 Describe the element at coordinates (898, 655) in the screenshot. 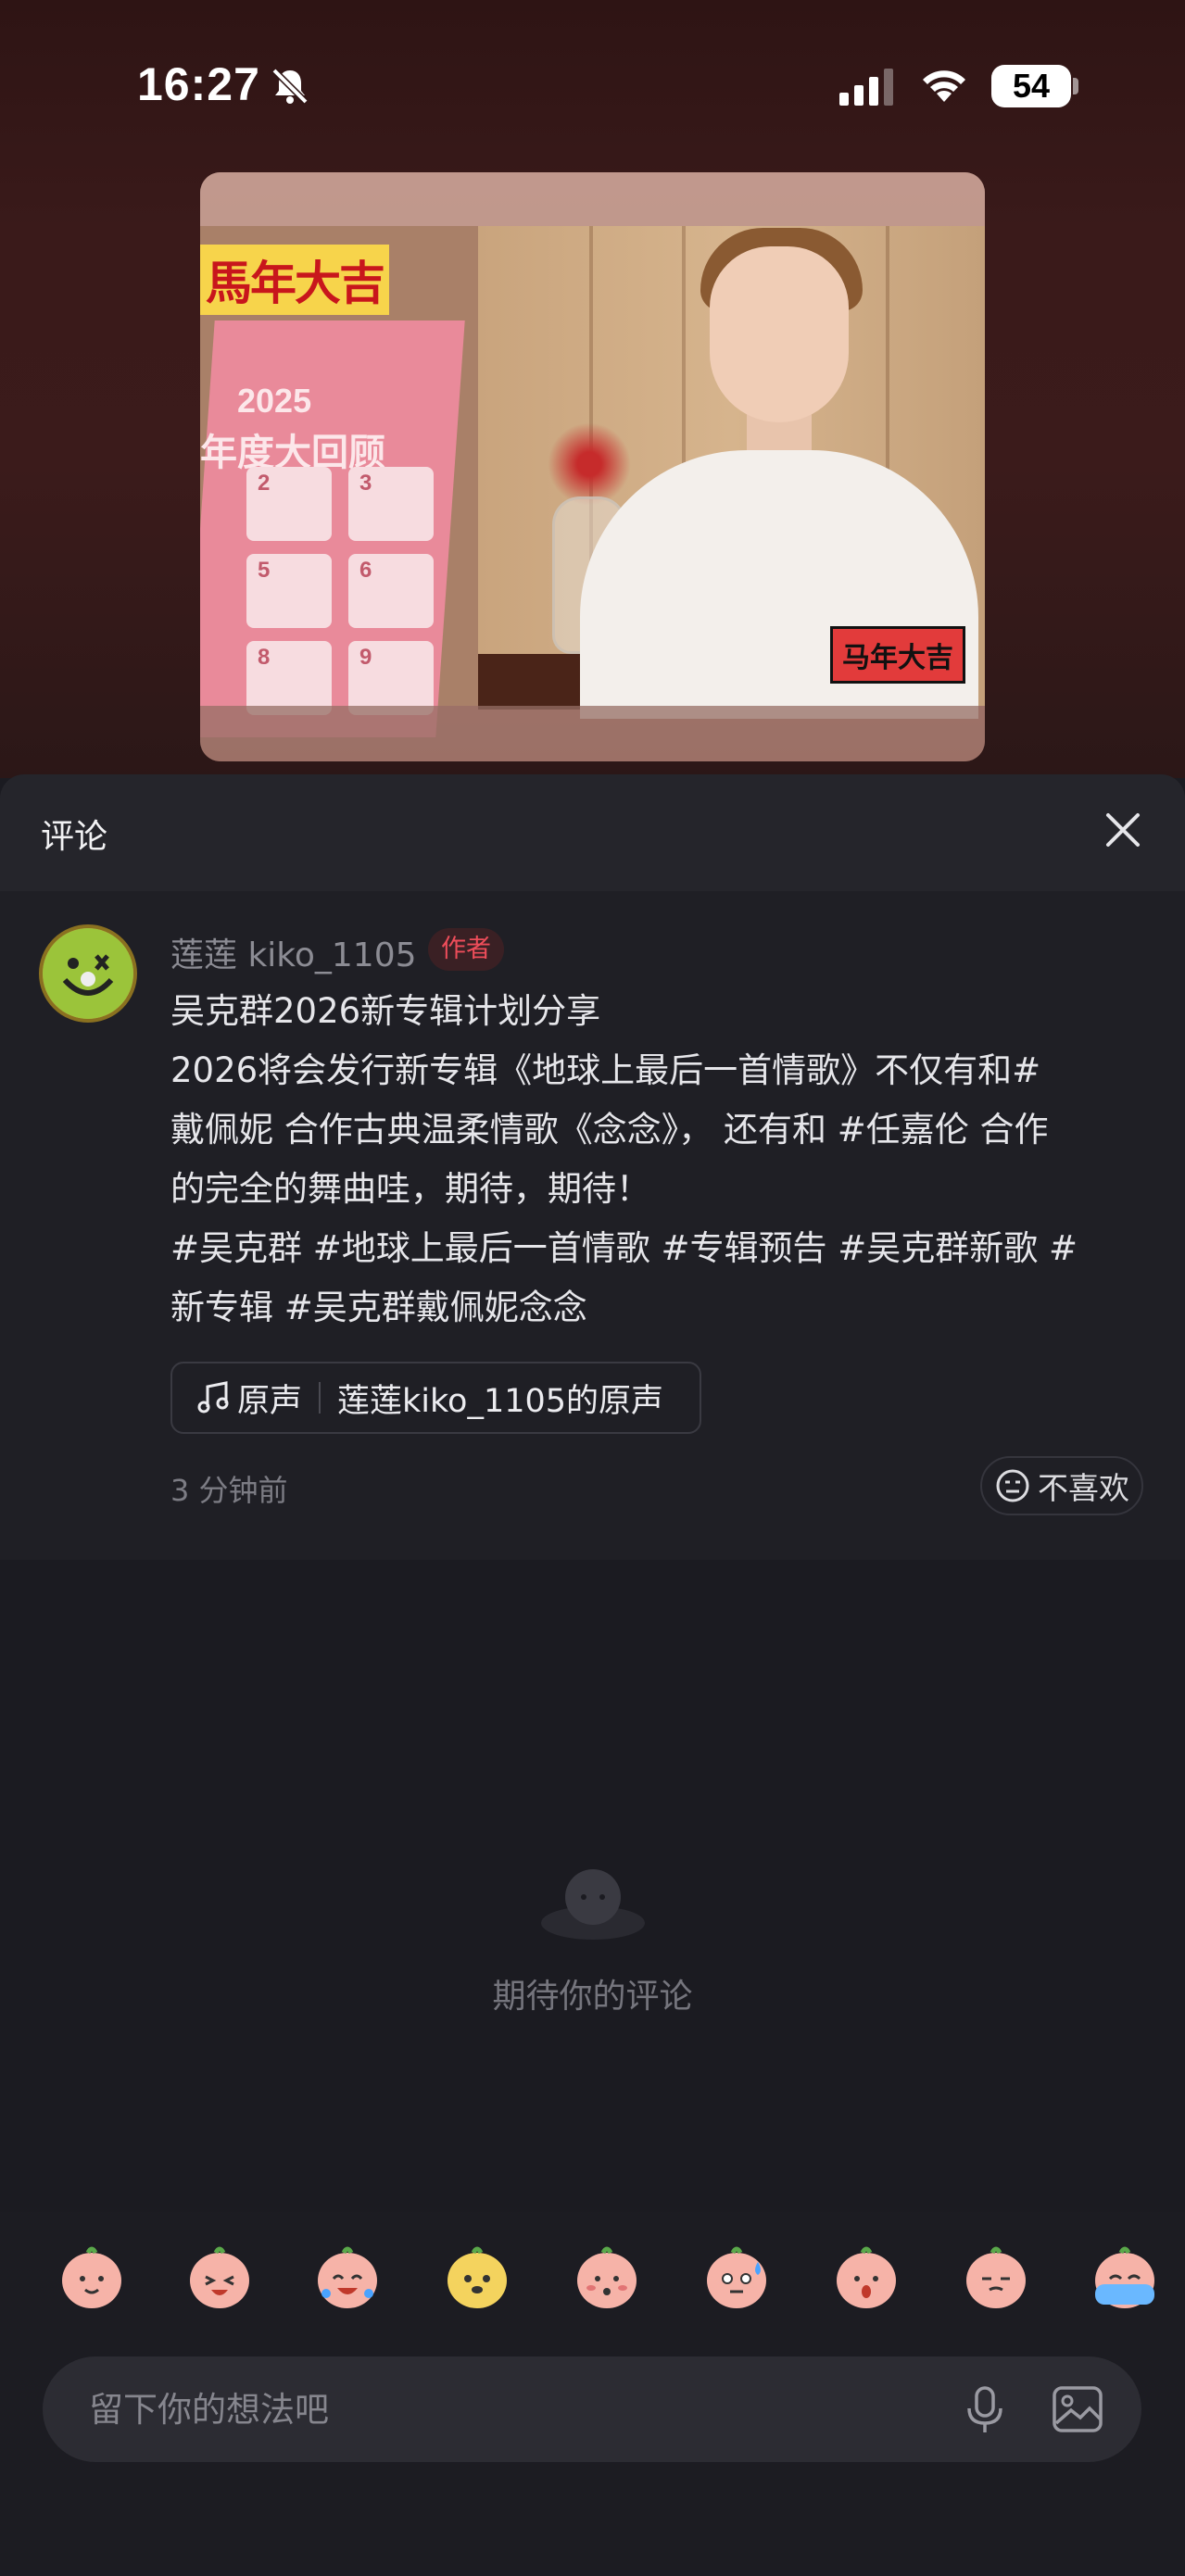

I see `video-badge-bottom: 马年大吉` at that location.